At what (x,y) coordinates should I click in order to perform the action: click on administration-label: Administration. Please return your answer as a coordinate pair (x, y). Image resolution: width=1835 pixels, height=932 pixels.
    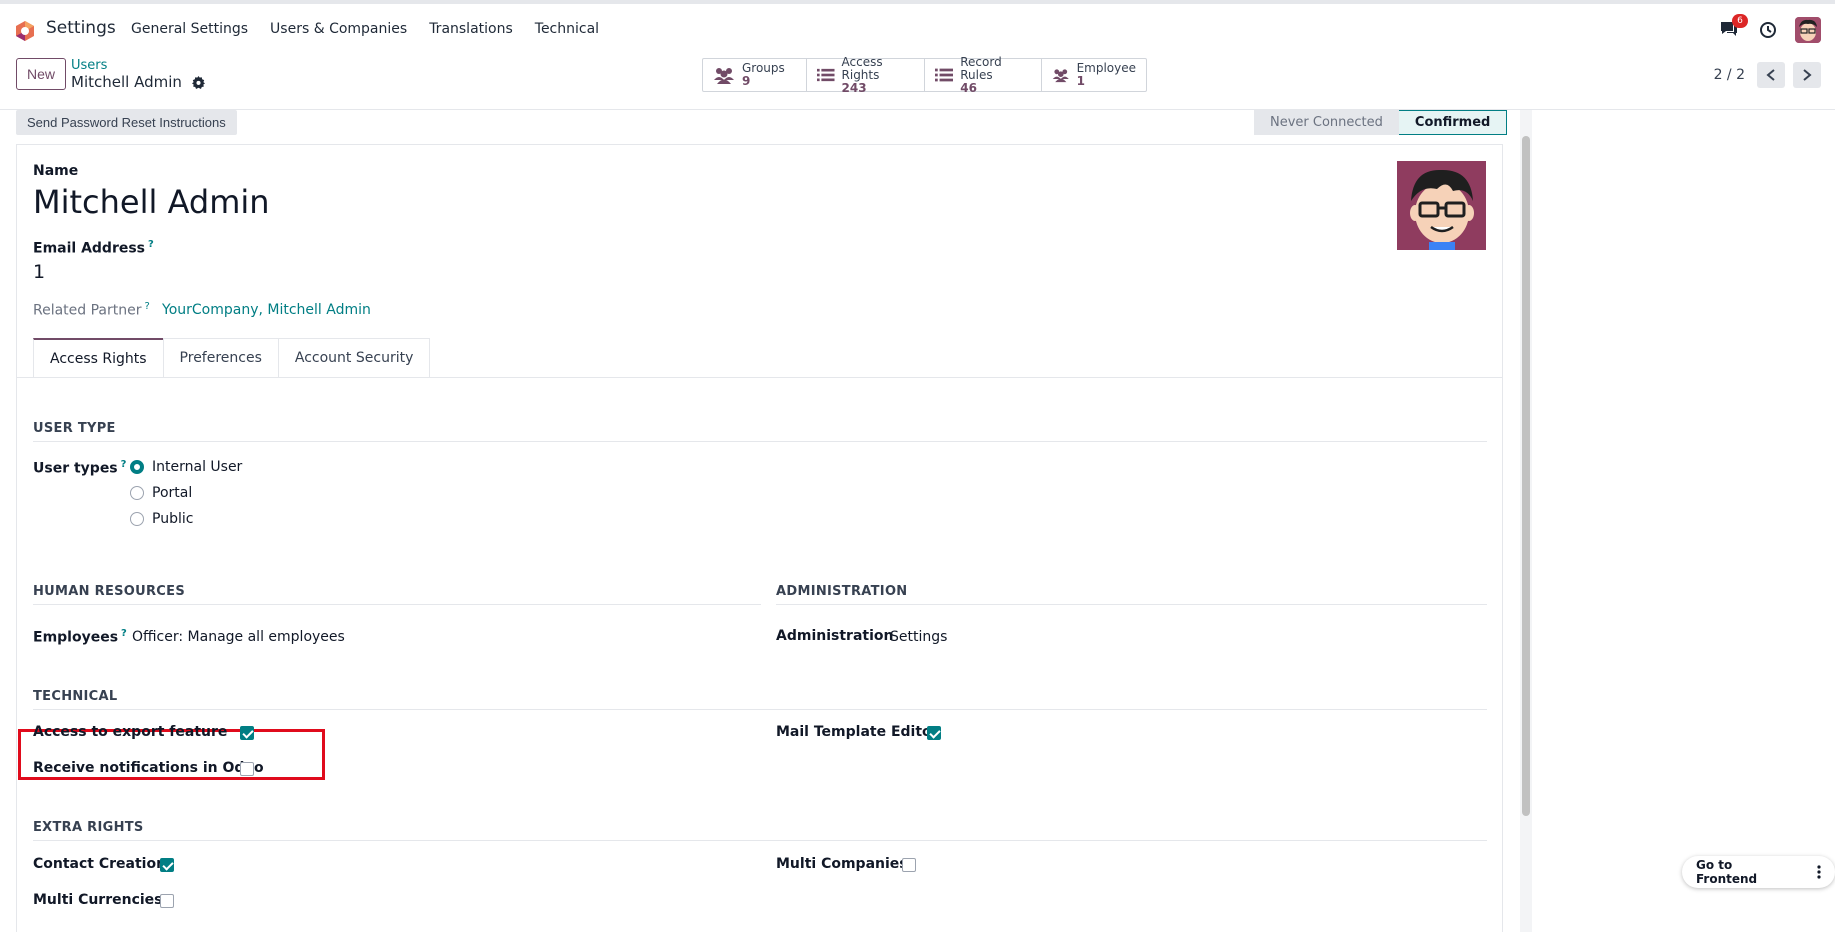
    Looking at the image, I should click on (835, 636).